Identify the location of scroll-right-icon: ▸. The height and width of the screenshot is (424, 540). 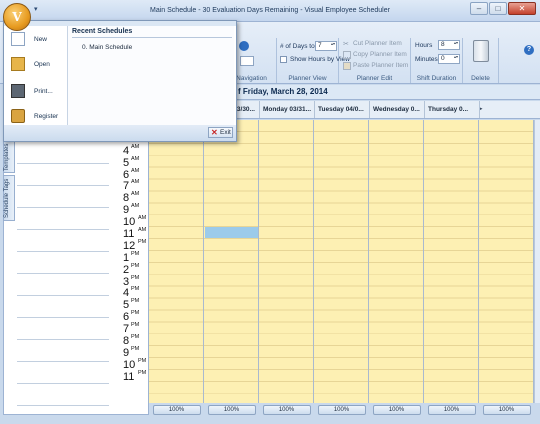
(483, 109).